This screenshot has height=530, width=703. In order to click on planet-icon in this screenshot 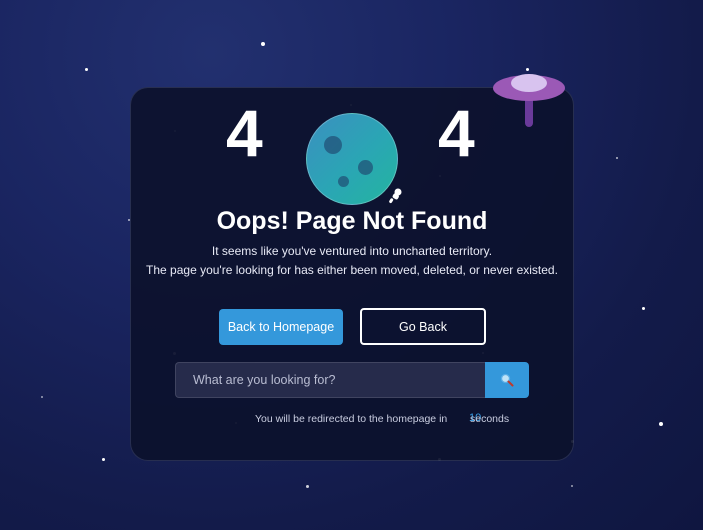, I will do `click(352, 159)`.